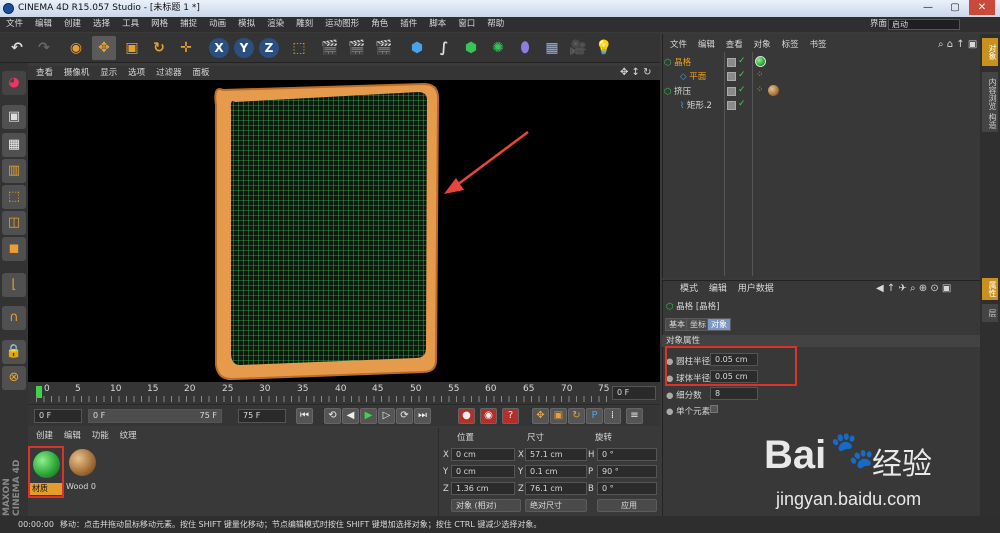 The height and width of the screenshot is (533, 1000). Describe the element at coordinates (725, 106) in the screenshot. I see `object-row-rectangle: ⌇ 矩形.2` at that location.